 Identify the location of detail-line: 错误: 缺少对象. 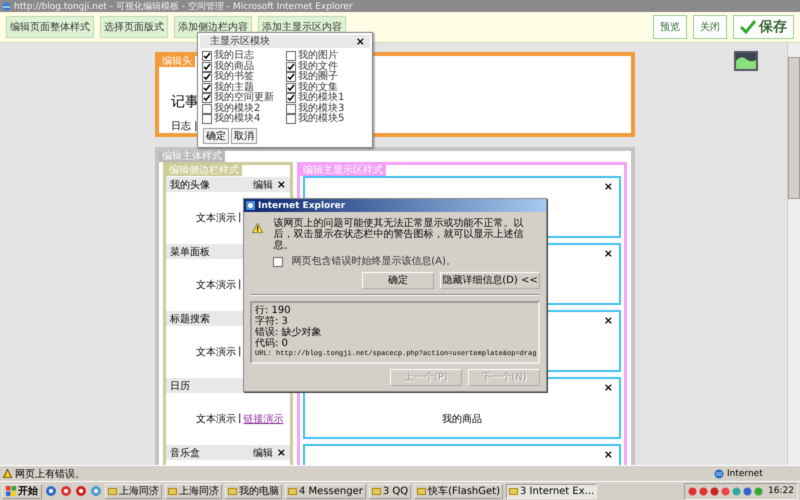
(289, 332).